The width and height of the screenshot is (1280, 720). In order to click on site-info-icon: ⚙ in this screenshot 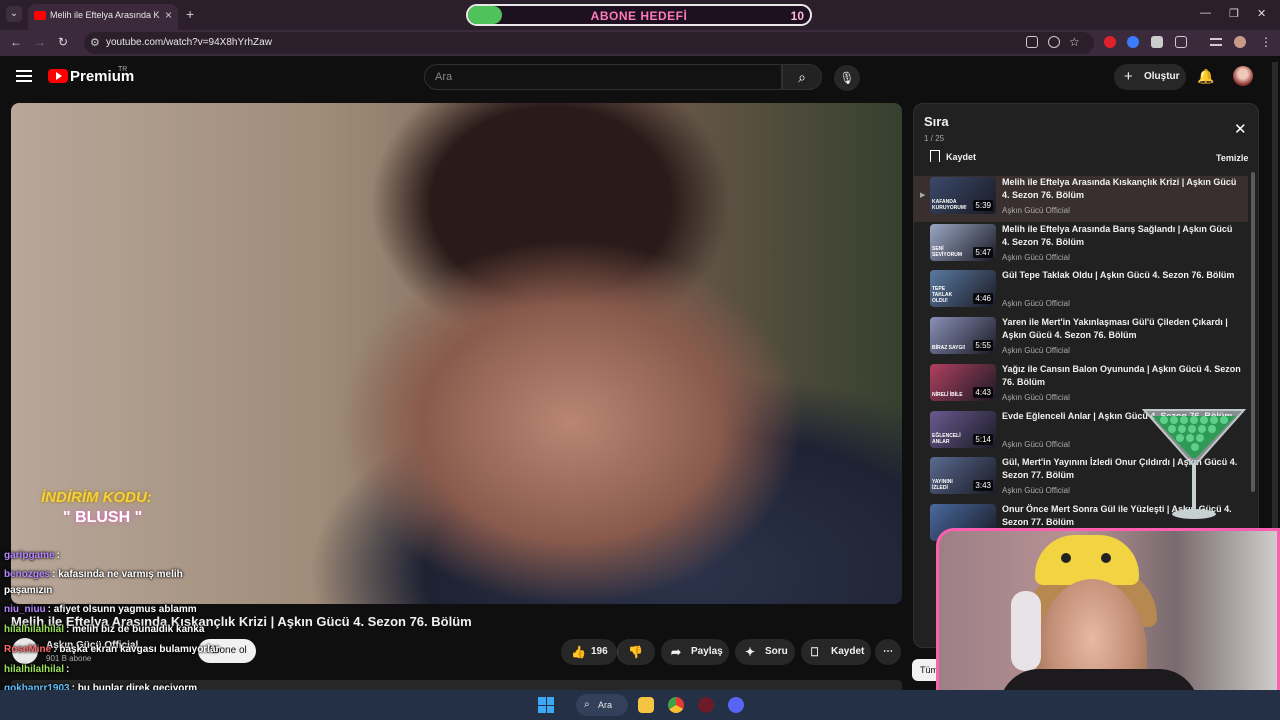, I will do `click(95, 42)`.